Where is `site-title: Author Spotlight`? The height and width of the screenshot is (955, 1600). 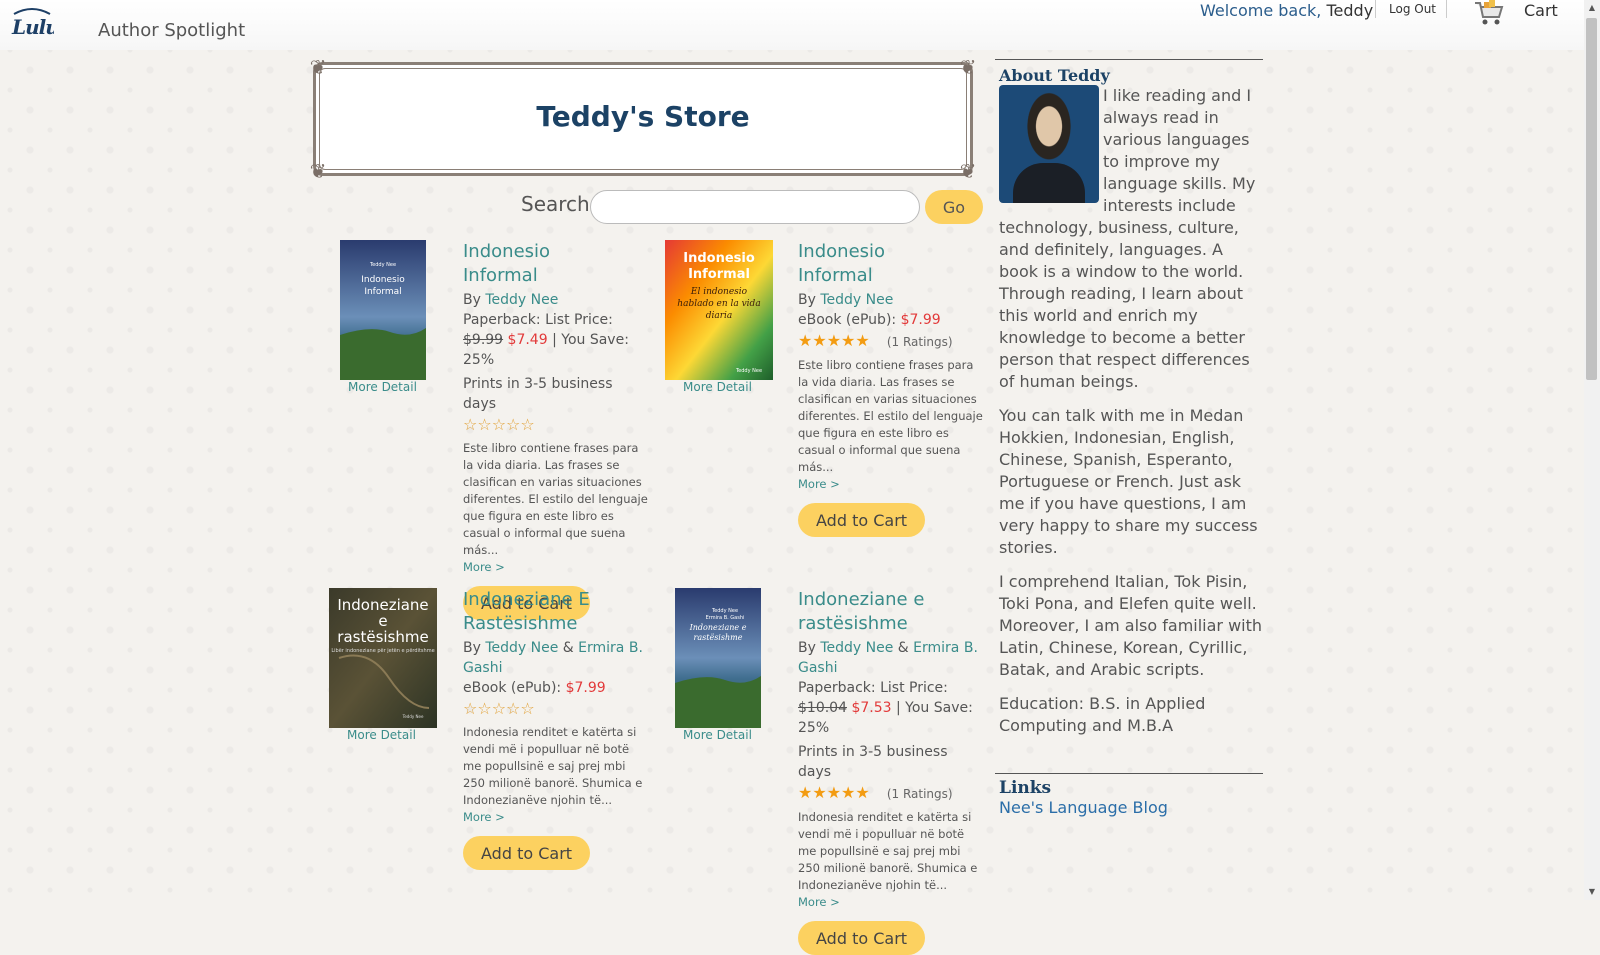 site-title: Author Spotlight is located at coordinates (171, 30).